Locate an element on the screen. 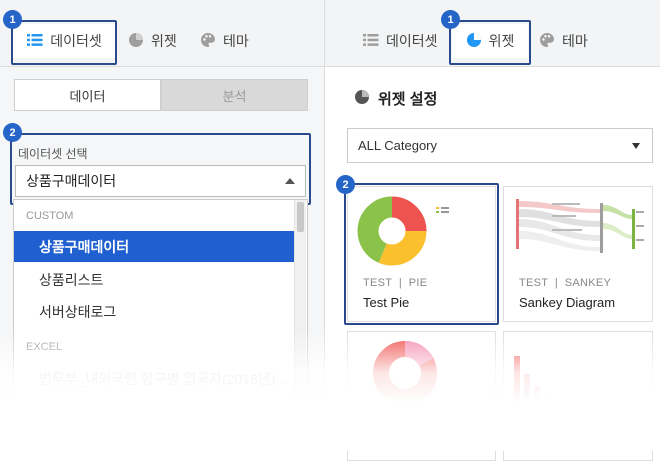  widget-card-sankey: TEST | SANKEY Sankey Diagram is located at coordinates (578, 254).